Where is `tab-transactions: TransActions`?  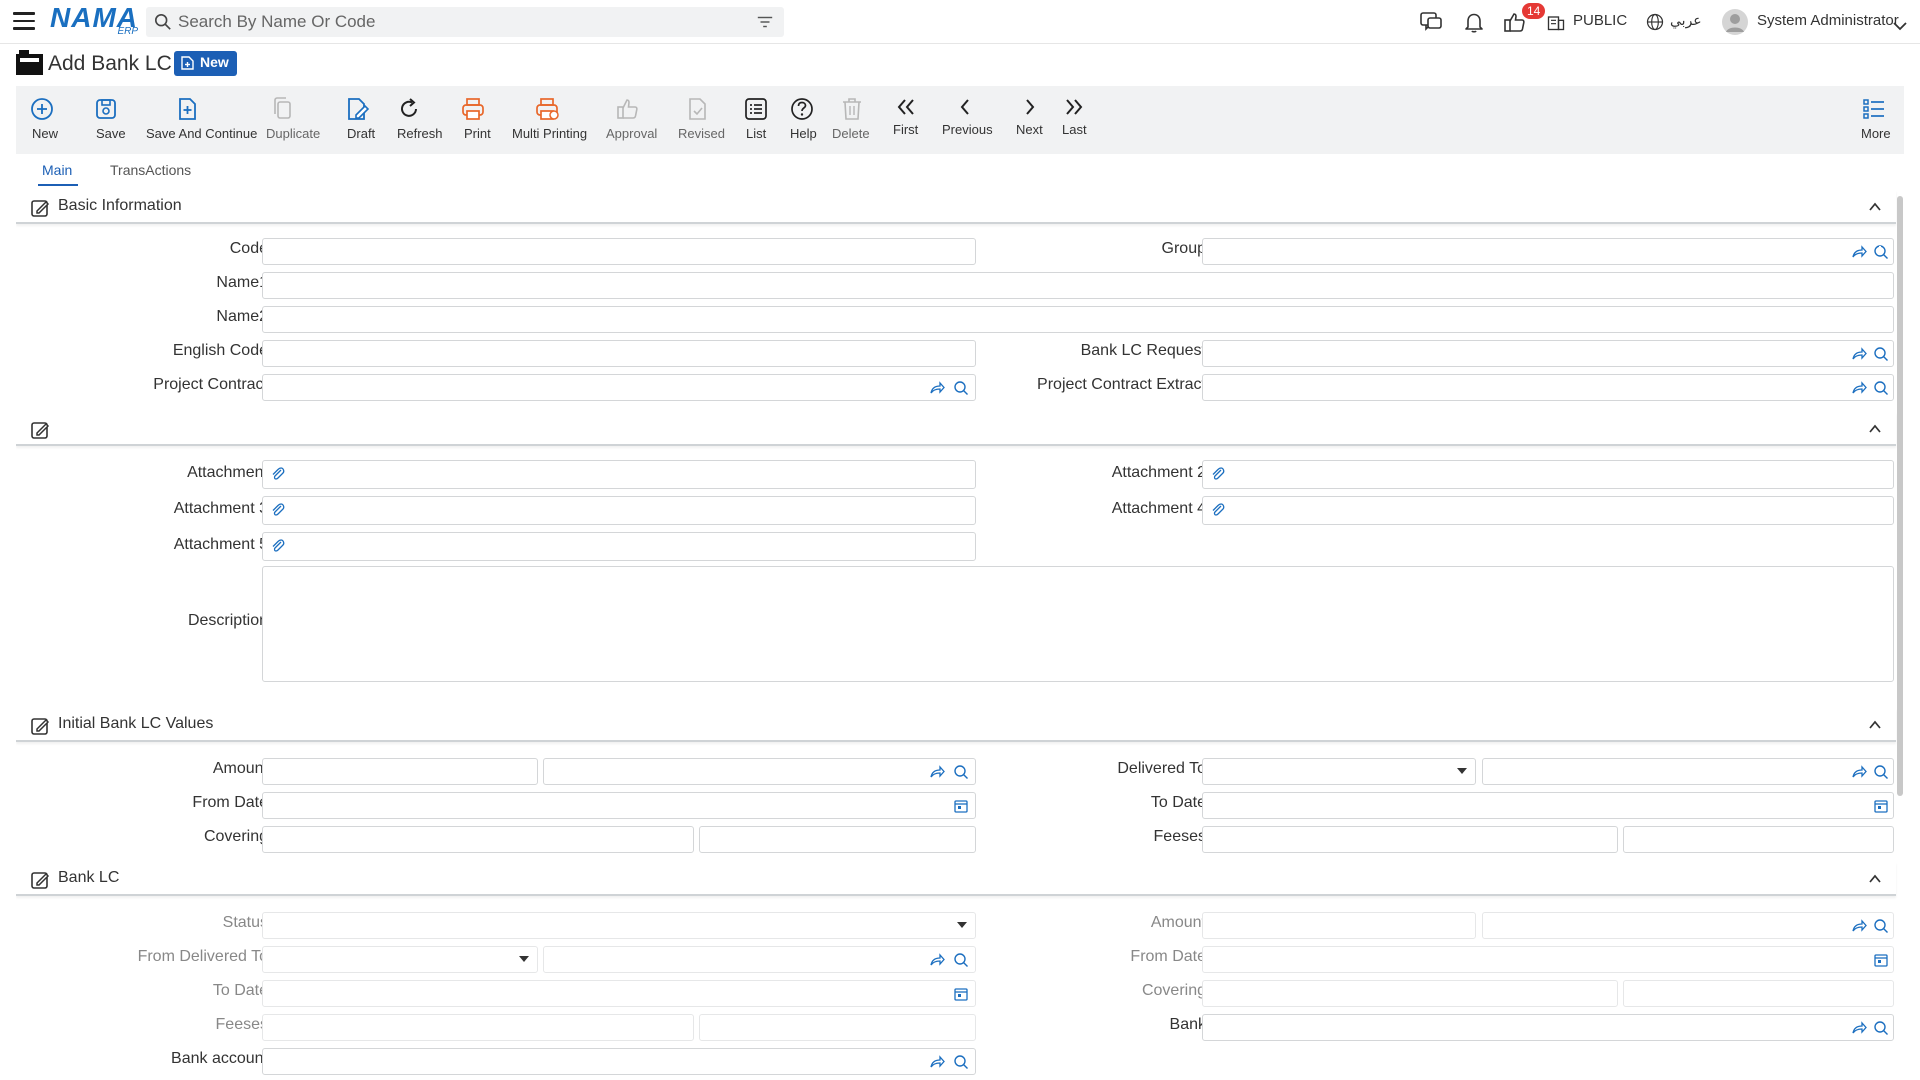
tab-transactions: TransActions is located at coordinates (150, 170).